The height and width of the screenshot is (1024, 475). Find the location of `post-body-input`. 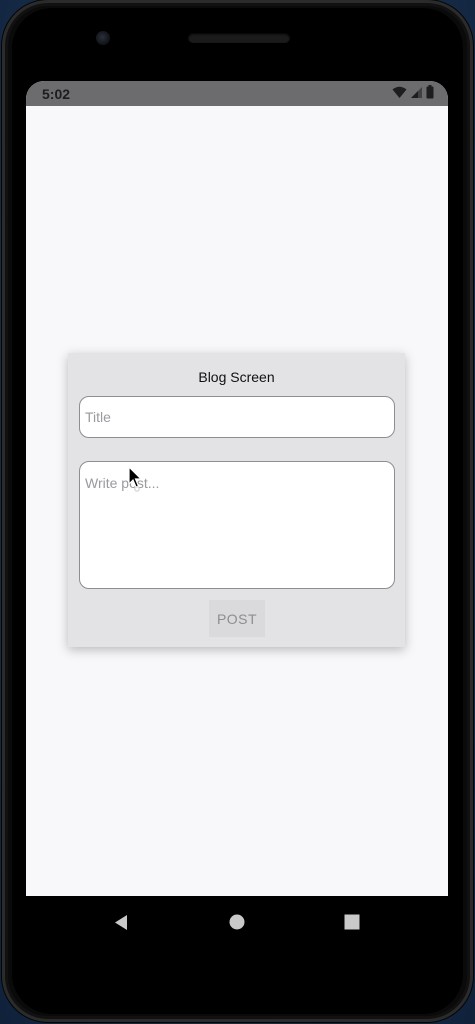

post-body-input is located at coordinates (237, 525).